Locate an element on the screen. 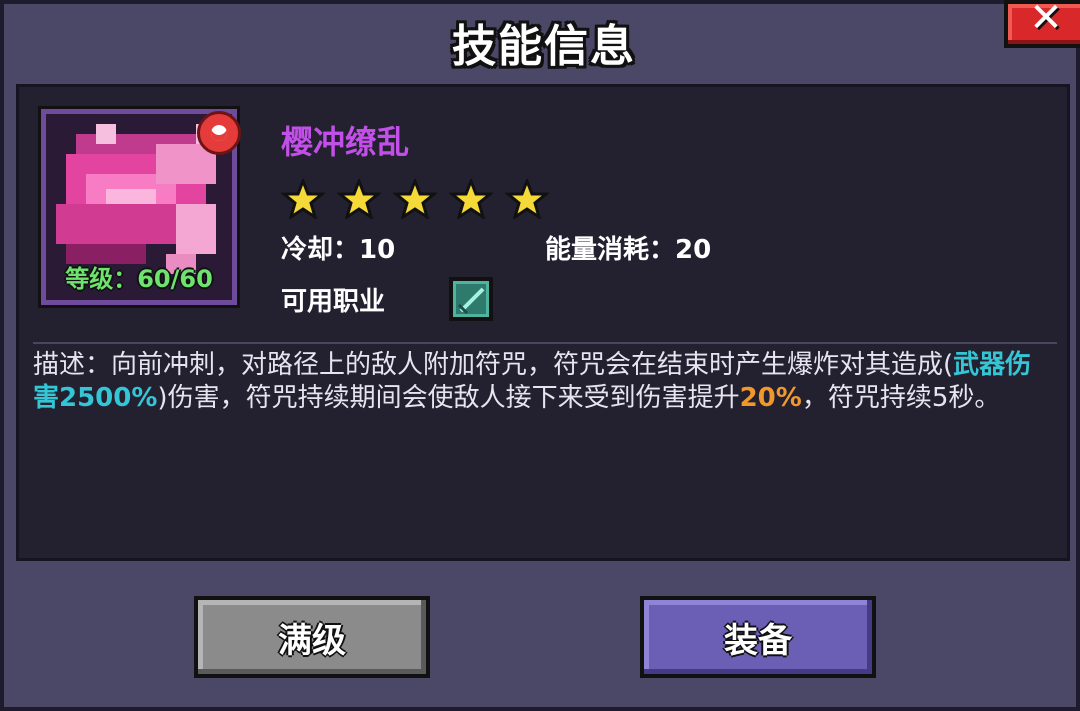 This screenshot has height=711, width=1080. recommended-badge-icon is located at coordinates (219, 133).